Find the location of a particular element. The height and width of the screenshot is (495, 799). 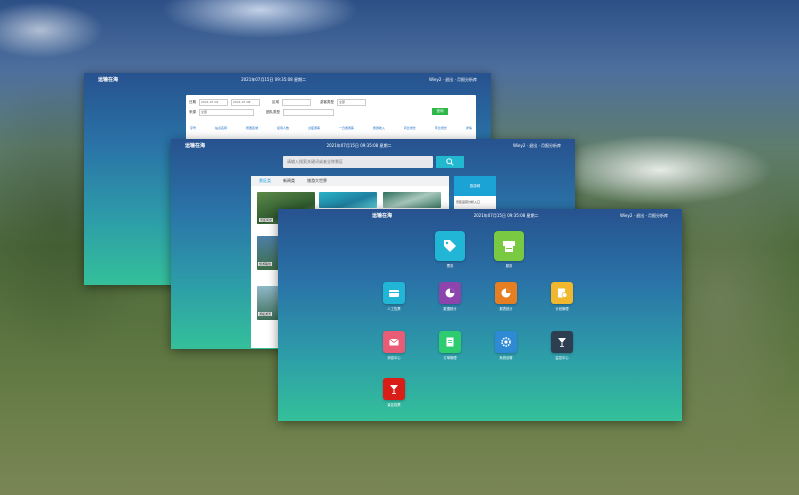

table-column-header: 旅游收入 is located at coordinates (378, 128).